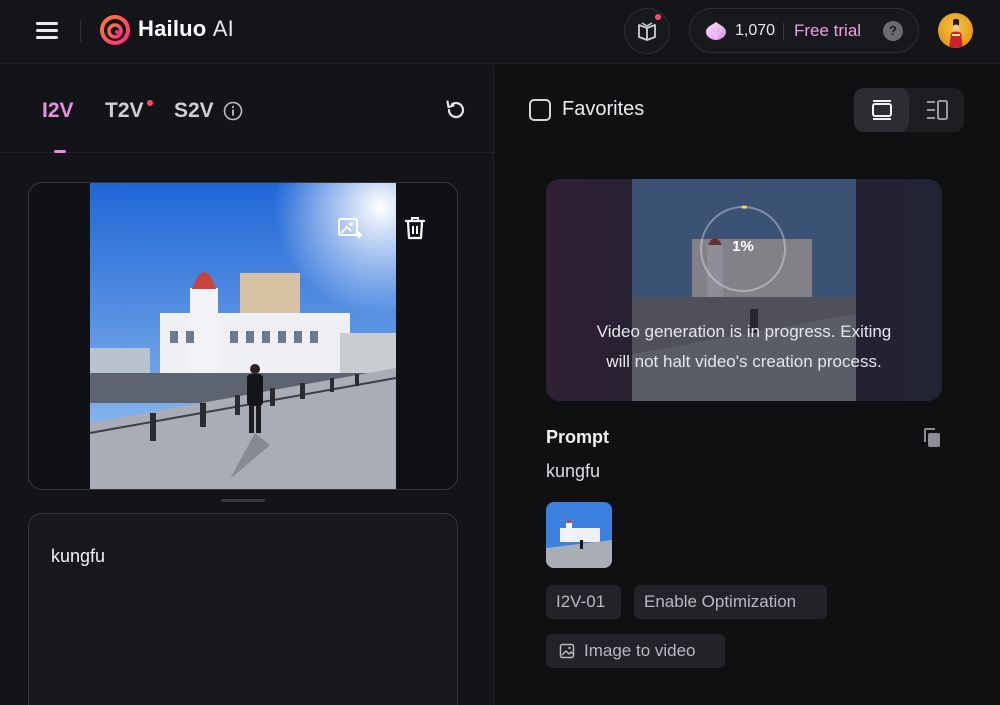 This screenshot has height=705, width=1000. Describe the element at coordinates (540, 110) in the screenshot. I see `favorites-checkbox` at that location.